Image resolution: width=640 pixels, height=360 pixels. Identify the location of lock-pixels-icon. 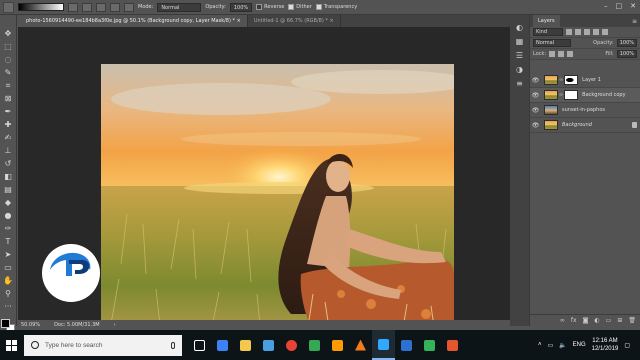
(552, 54).